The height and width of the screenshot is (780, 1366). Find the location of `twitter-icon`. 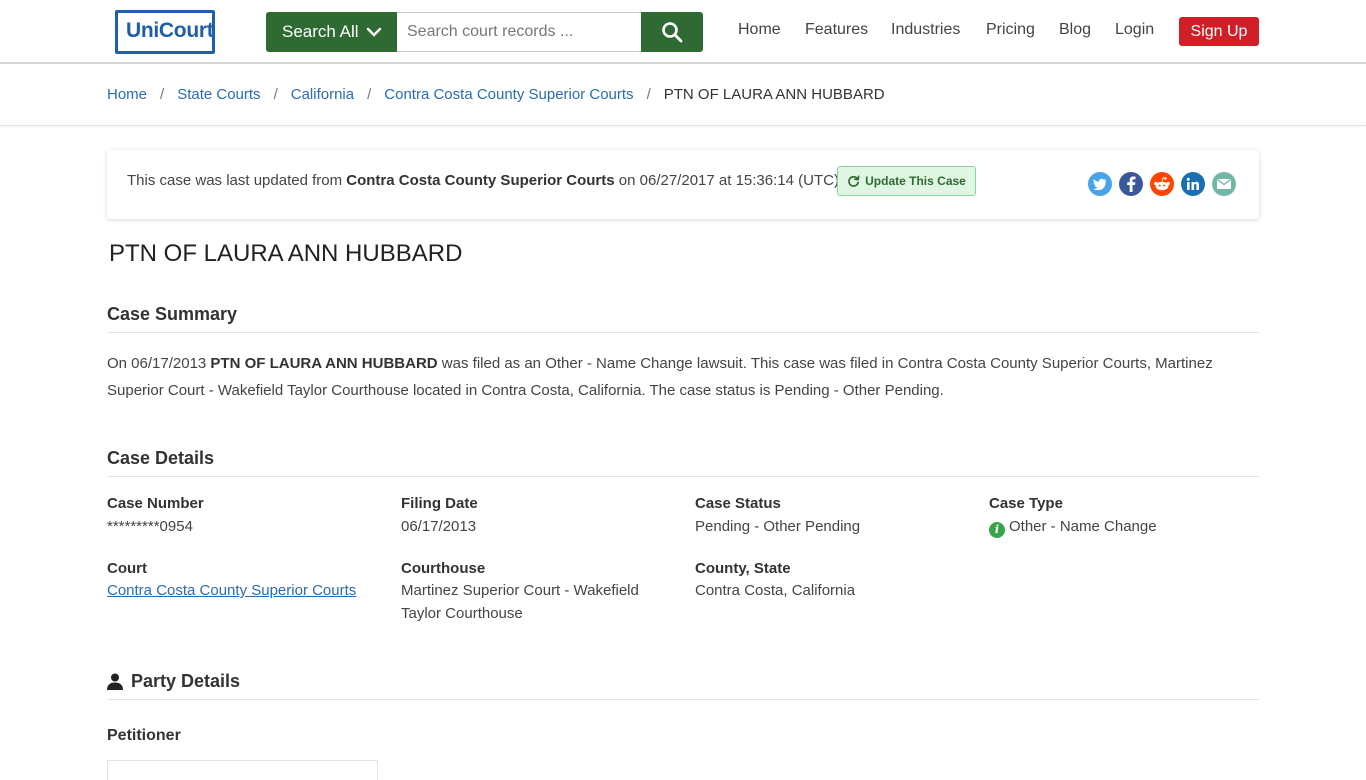

twitter-icon is located at coordinates (1100, 184).